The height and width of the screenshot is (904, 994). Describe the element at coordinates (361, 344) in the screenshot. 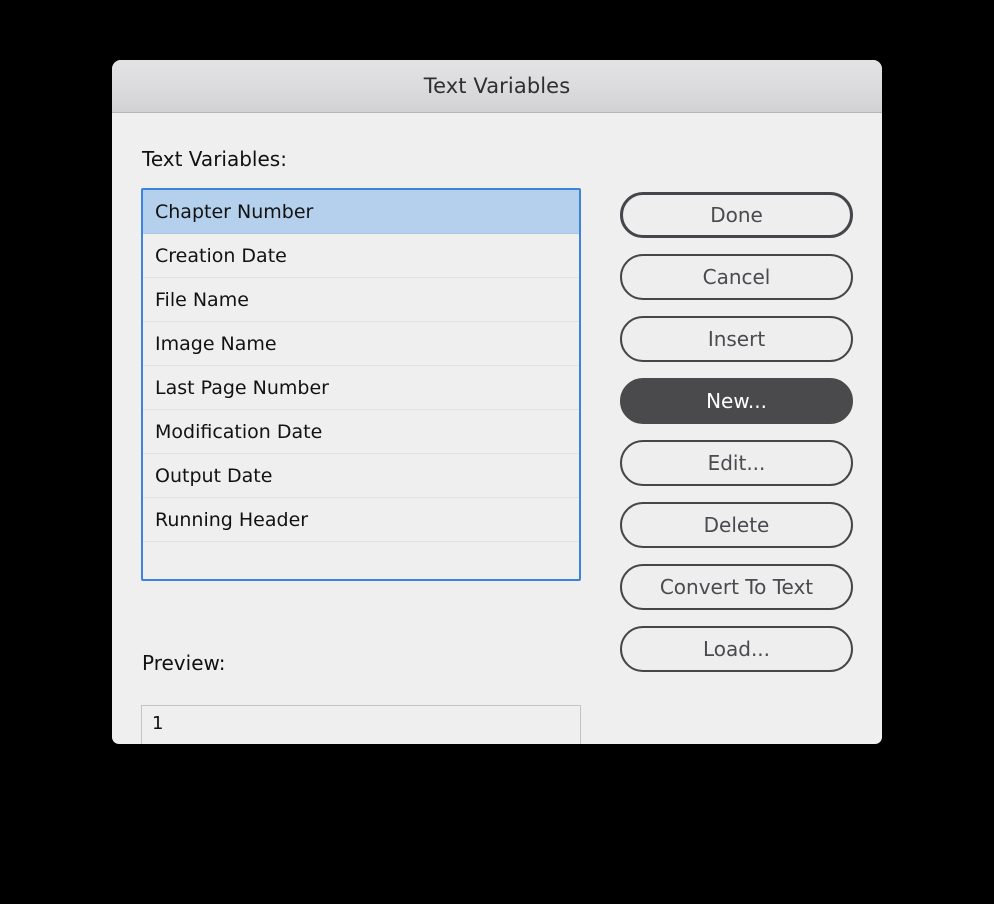

I see `list-item: Image Name` at that location.